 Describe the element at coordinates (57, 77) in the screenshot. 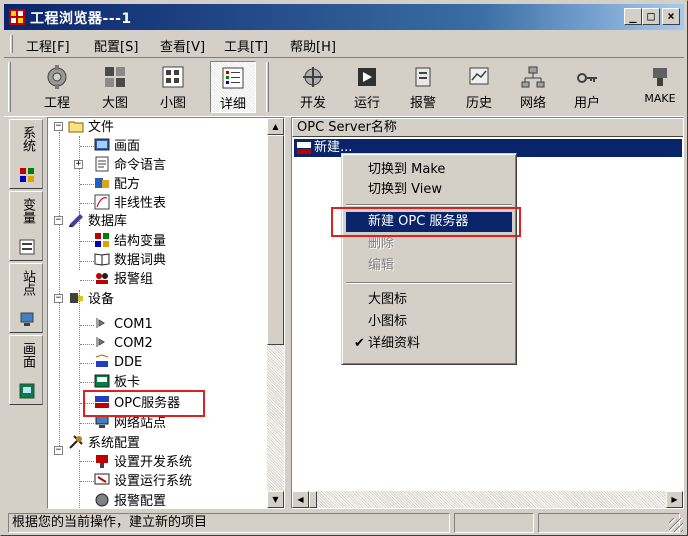

I see `project-icon` at that location.